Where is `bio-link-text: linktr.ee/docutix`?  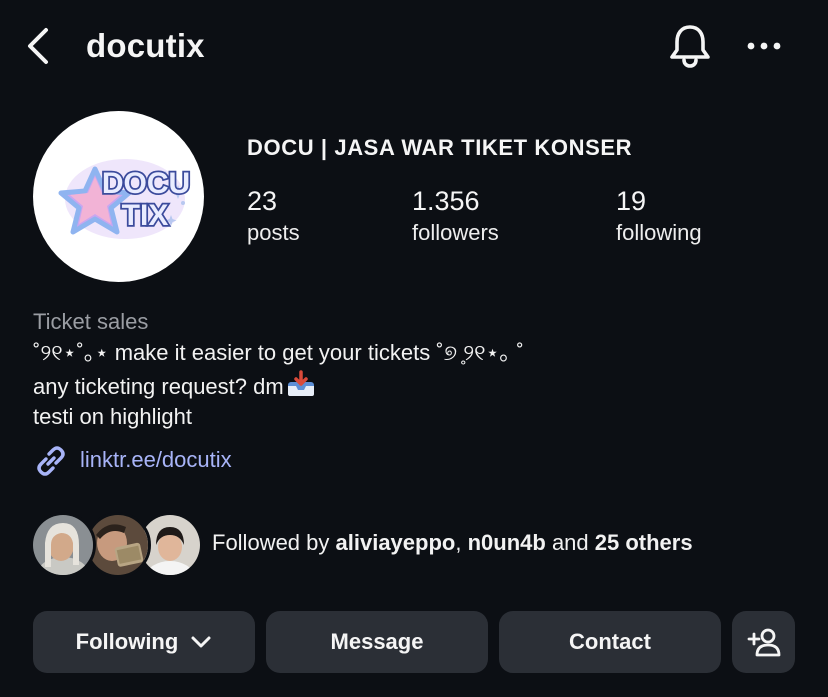 bio-link-text: linktr.ee/docutix is located at coordinates (156, 459).